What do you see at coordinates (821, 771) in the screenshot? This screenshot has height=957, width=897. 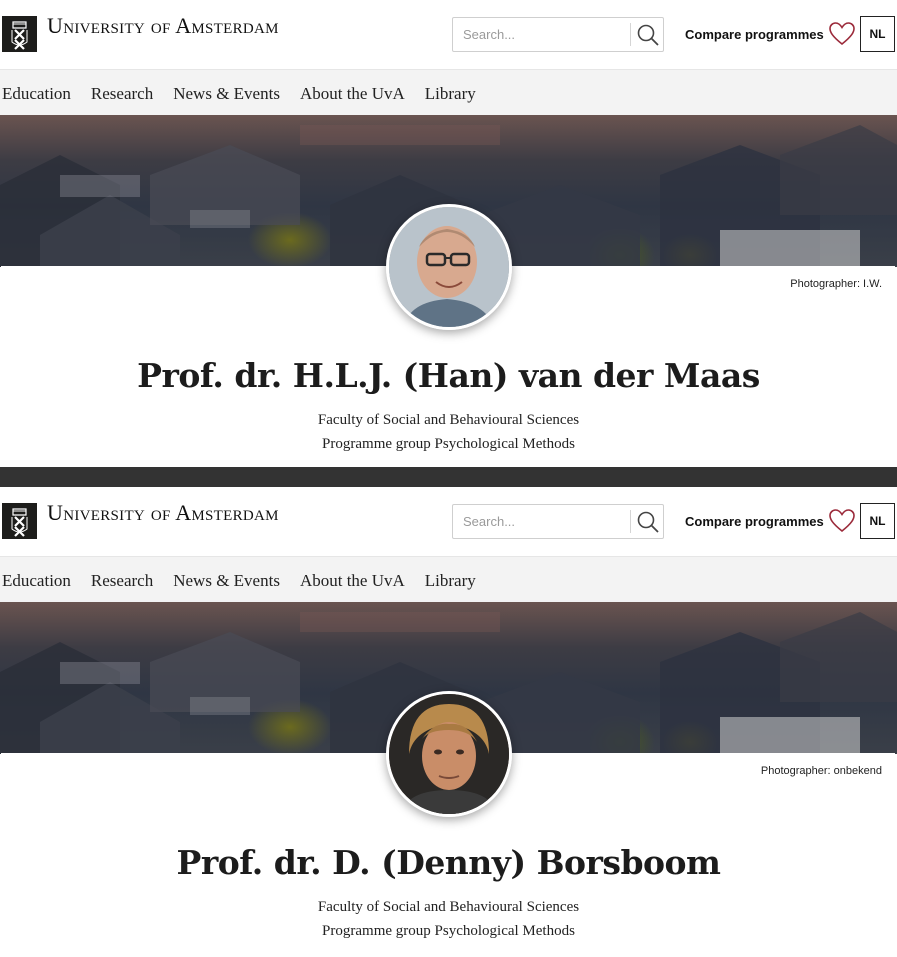 I see `photo-credit: Photographer: onbekend` at bounding box center [821, 771].